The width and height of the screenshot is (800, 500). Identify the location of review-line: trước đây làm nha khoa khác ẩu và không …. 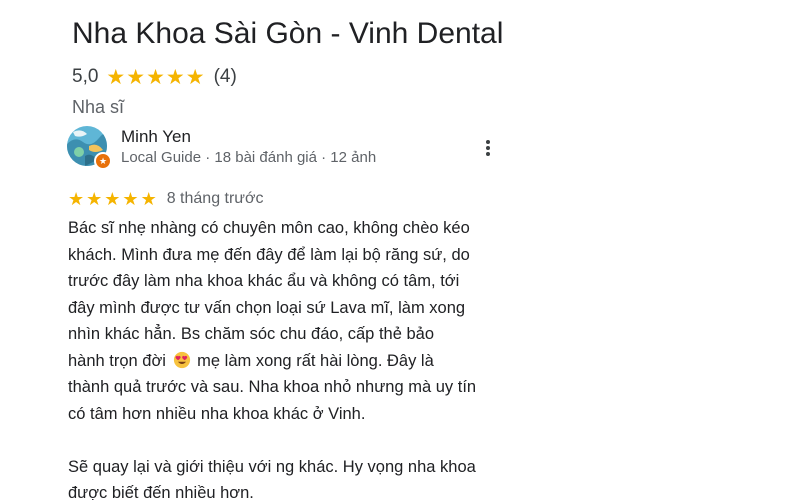
(264, 281).